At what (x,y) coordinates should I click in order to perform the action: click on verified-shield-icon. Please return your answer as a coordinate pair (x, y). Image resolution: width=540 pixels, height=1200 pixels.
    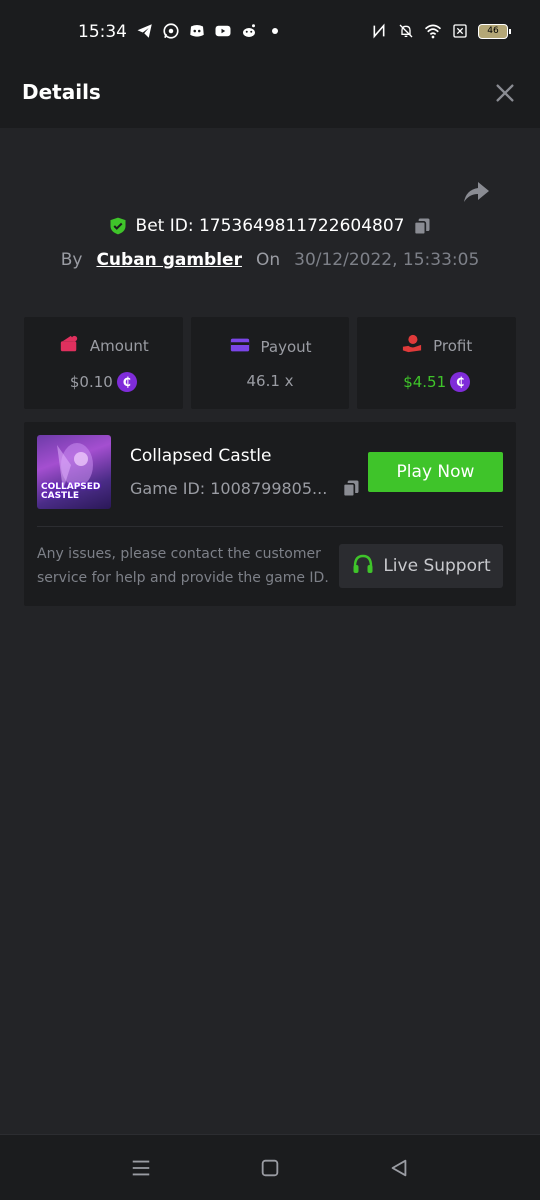
    Looking at the image, I should click on (118, 226).